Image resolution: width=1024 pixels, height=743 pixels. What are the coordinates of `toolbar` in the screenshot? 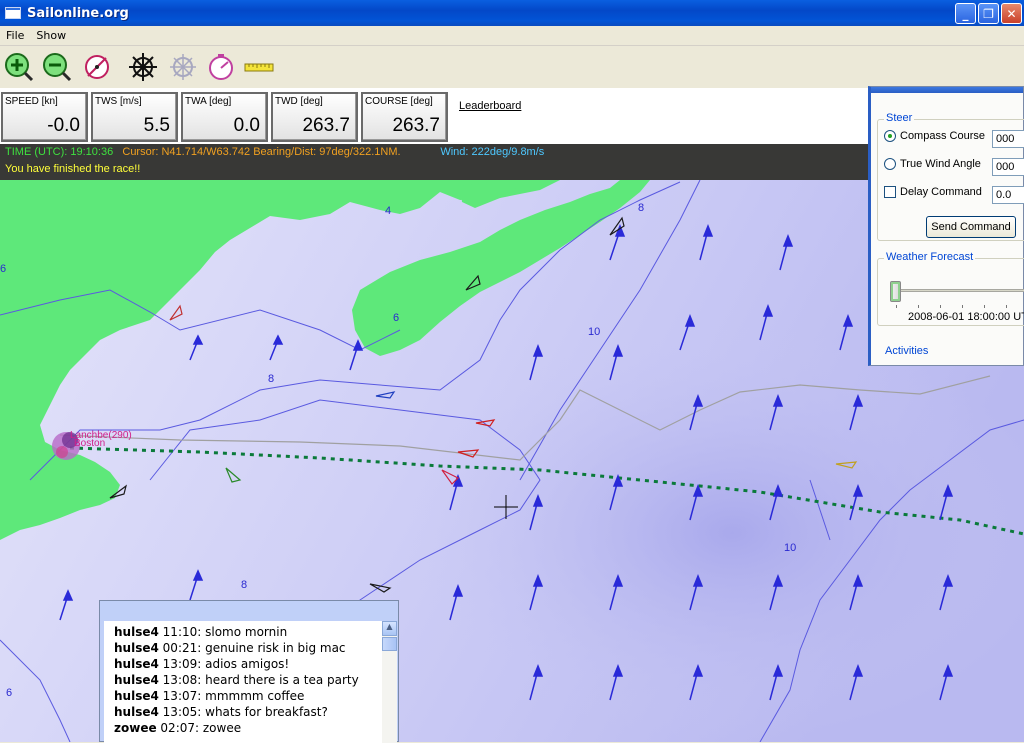 It's located at (512, 67).